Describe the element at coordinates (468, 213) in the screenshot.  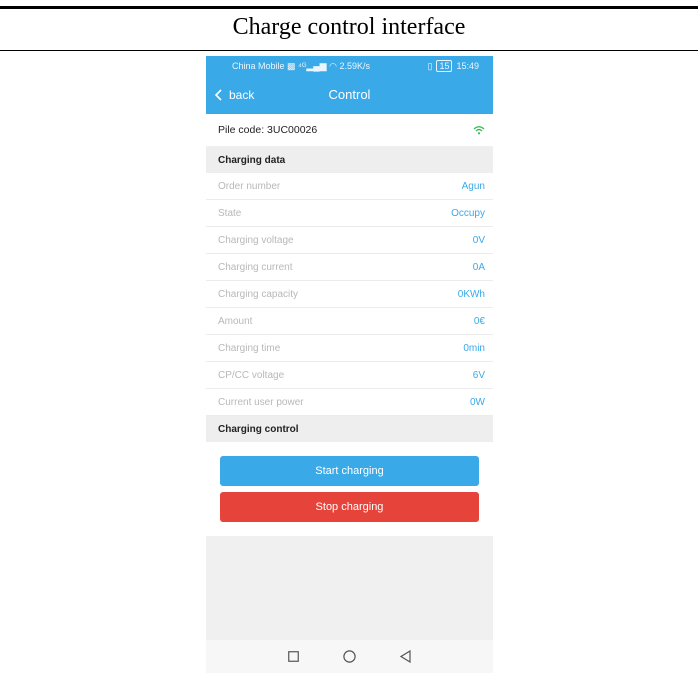
I see `row-value: Occupy` at that location.